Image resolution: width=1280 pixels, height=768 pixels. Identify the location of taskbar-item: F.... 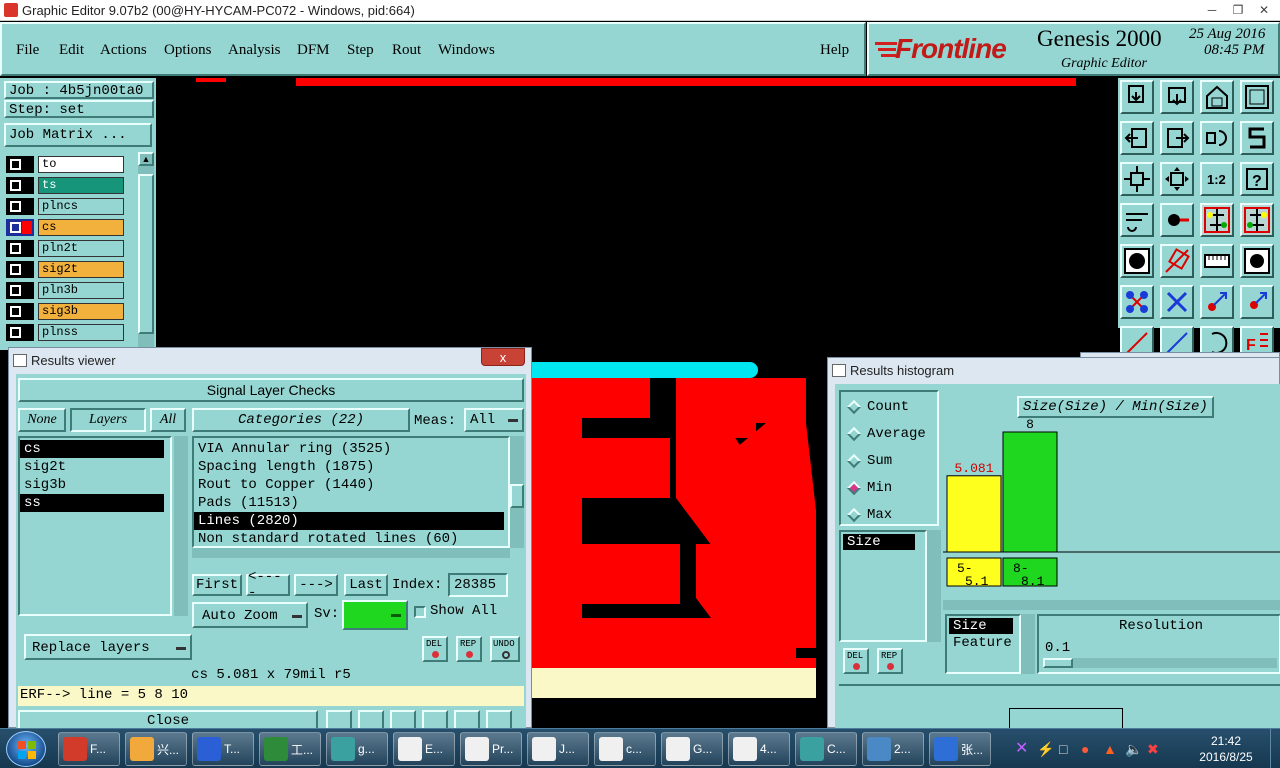
(89, 749).